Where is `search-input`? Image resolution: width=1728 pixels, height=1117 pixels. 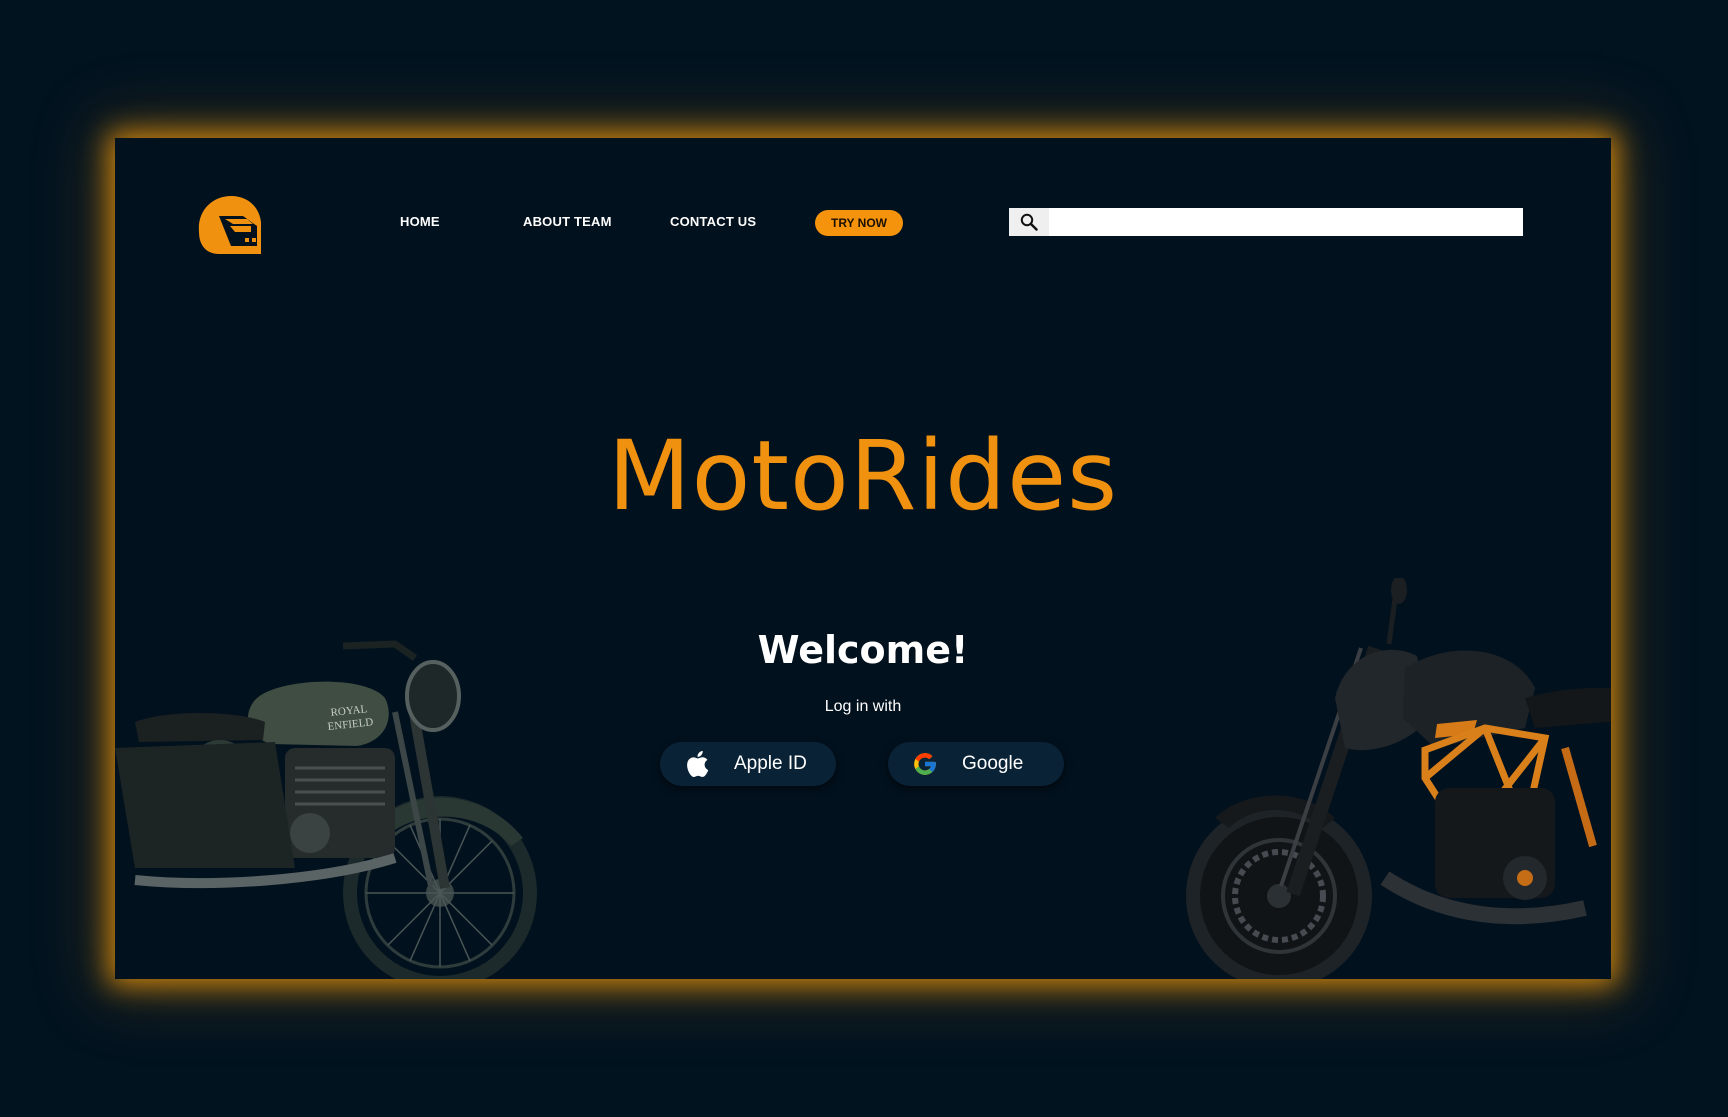
search-input is located at coordinates (1286, 222).